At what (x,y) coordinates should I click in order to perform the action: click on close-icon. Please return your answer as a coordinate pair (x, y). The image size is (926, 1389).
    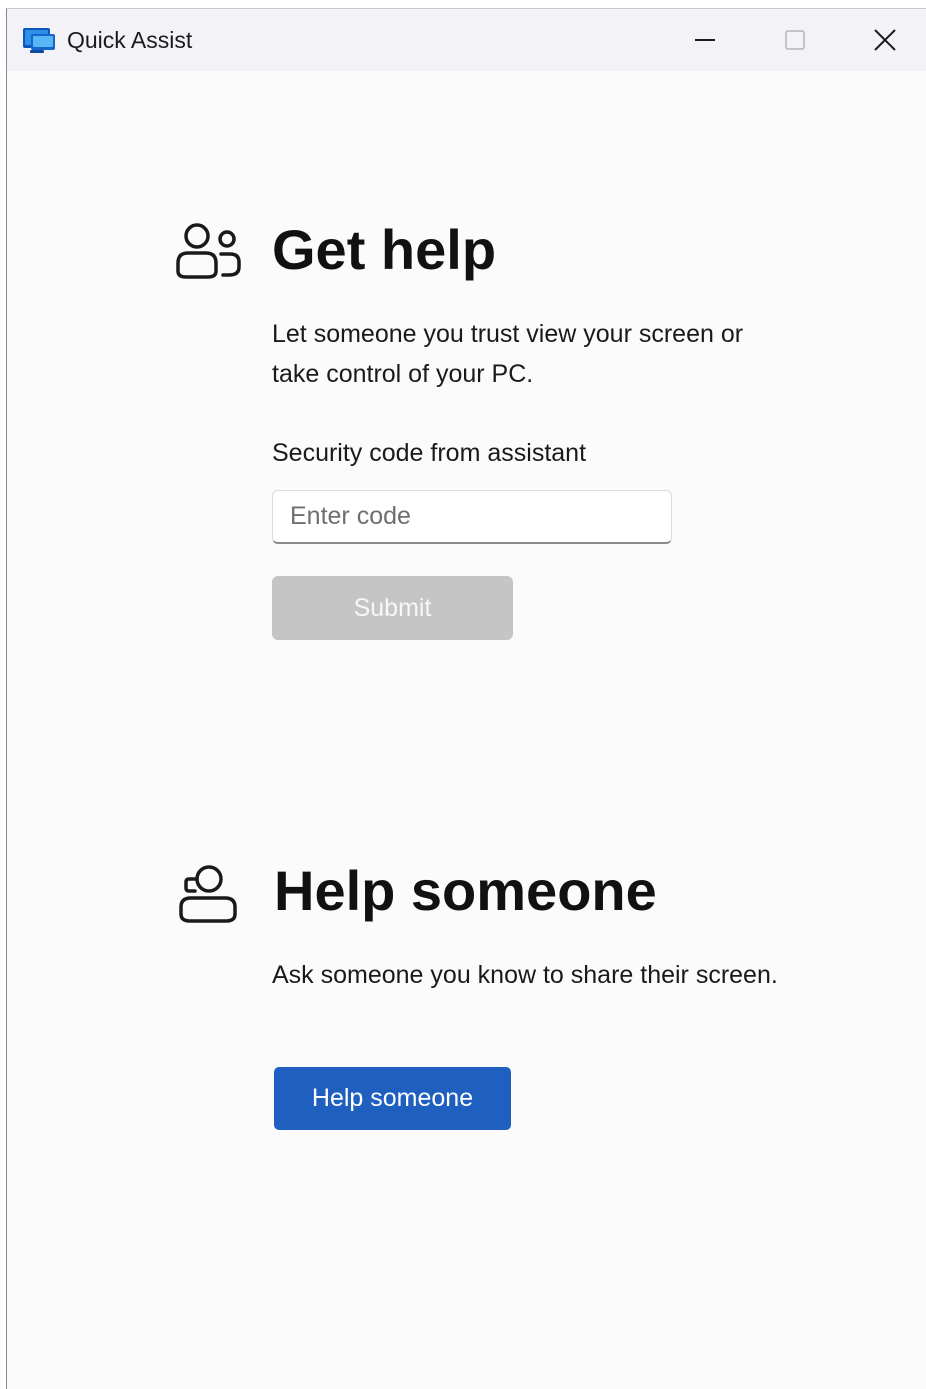
    Looking at the image, I should click on (885, 40).